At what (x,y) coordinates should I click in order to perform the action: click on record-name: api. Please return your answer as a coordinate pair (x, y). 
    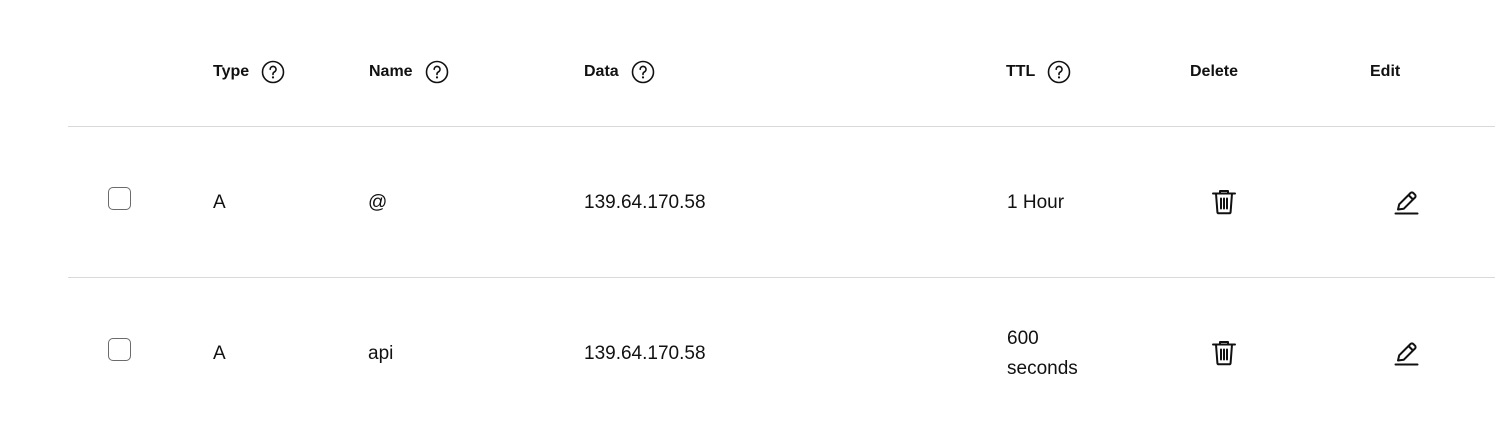
    Looking at the image, I should click on (381, 353).